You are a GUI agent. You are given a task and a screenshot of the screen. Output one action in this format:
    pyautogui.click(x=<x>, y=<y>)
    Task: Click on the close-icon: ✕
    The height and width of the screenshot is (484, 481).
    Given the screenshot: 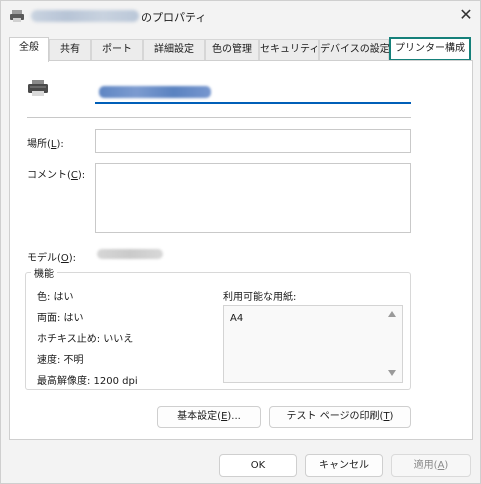 What is the action you would take?
    pyautogui.click(x=466, y=15)
    